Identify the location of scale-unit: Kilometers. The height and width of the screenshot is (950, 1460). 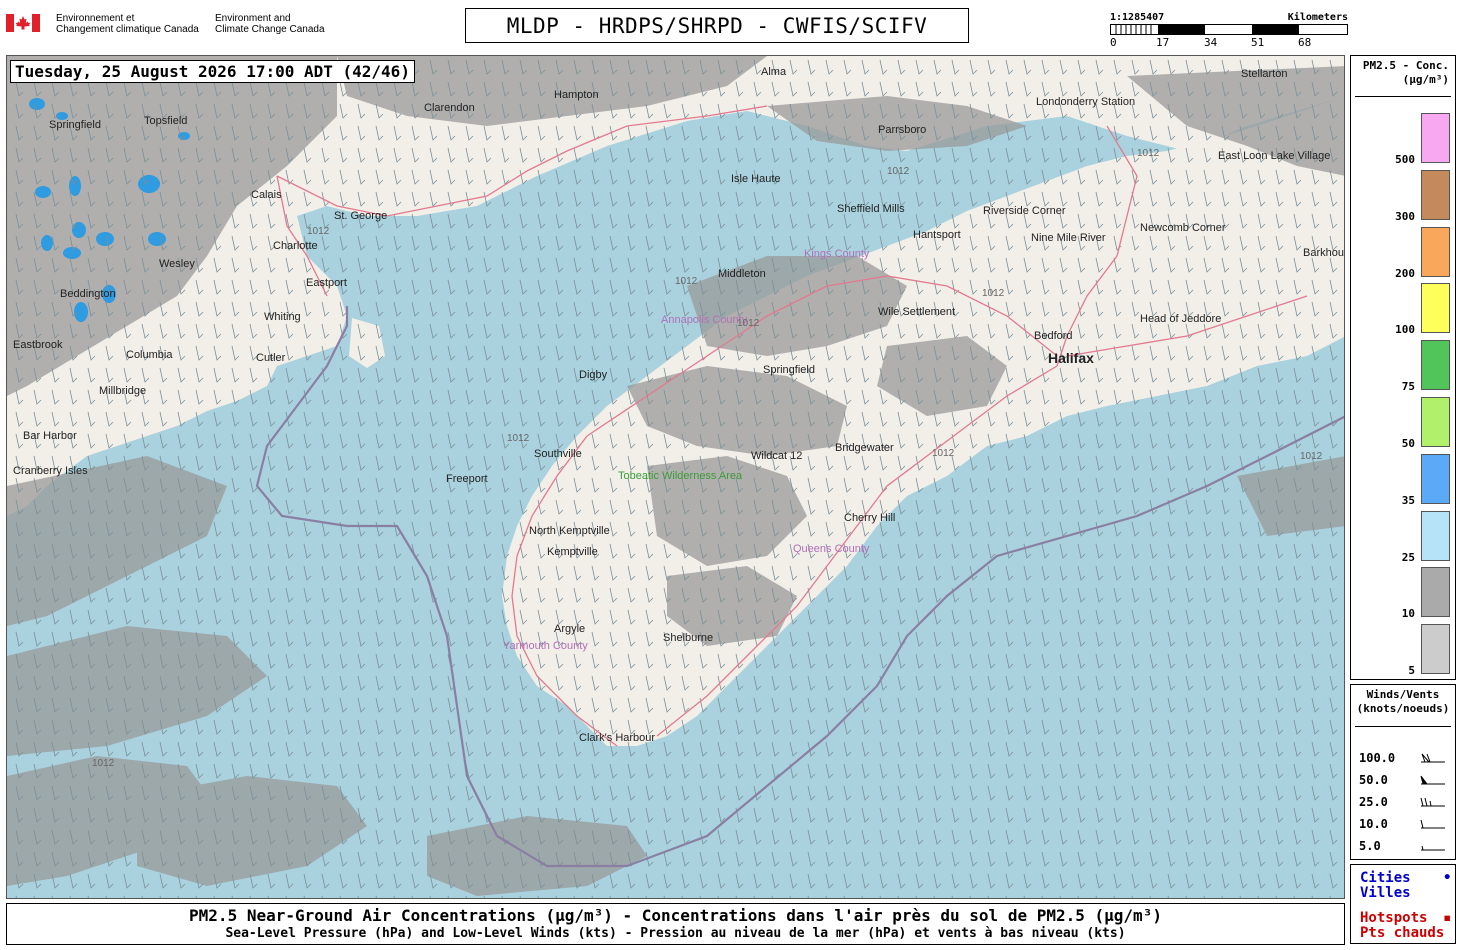
(1317, 17).